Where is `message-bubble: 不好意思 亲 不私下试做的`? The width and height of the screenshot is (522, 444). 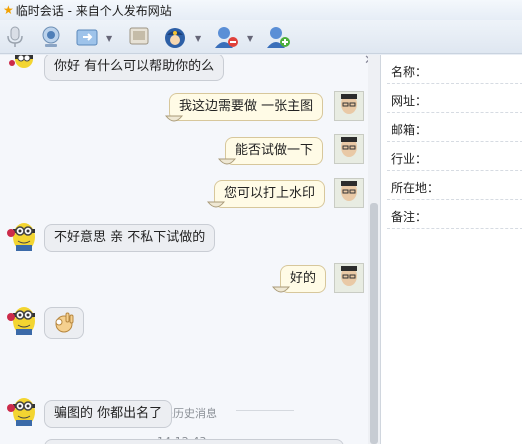
message-bubble: 不好意思 亲 不私下试做的 is located at coordinates (130, 238).